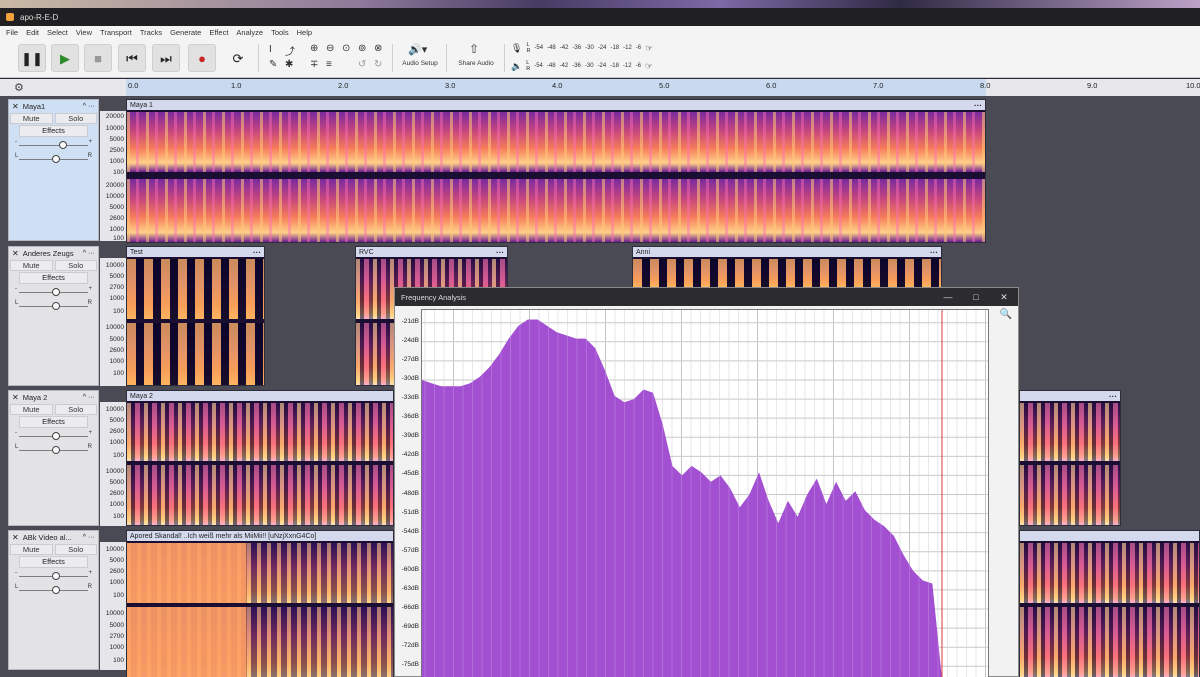 The width and height of the screenshot is (1200, 677). I want to click on draw-tool-icon: ✎, so click(273, 64).